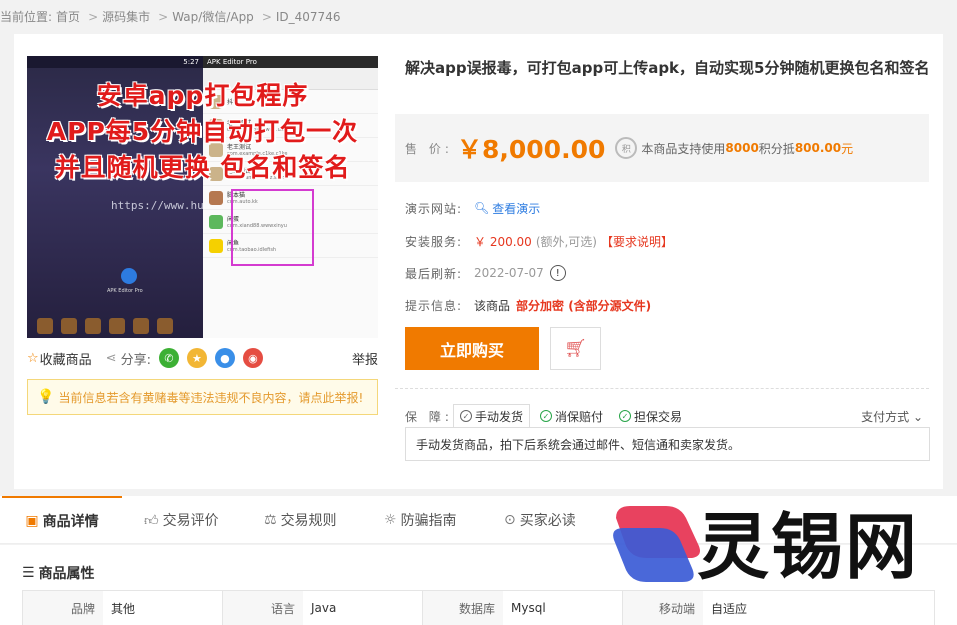 The image size is (957, 625). I want to click on guarantee-tab-manual: ✓ 手动发货, so click(492, 416).